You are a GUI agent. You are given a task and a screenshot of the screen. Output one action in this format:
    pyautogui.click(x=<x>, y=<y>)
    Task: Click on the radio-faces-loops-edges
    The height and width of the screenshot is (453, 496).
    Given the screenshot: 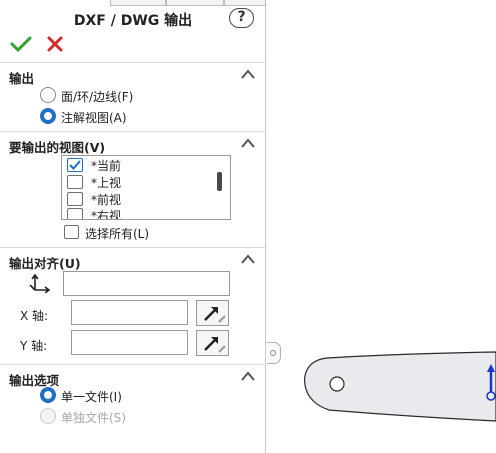 What is the action you would take?
    pyautogui.click(x=48, y=95)
    